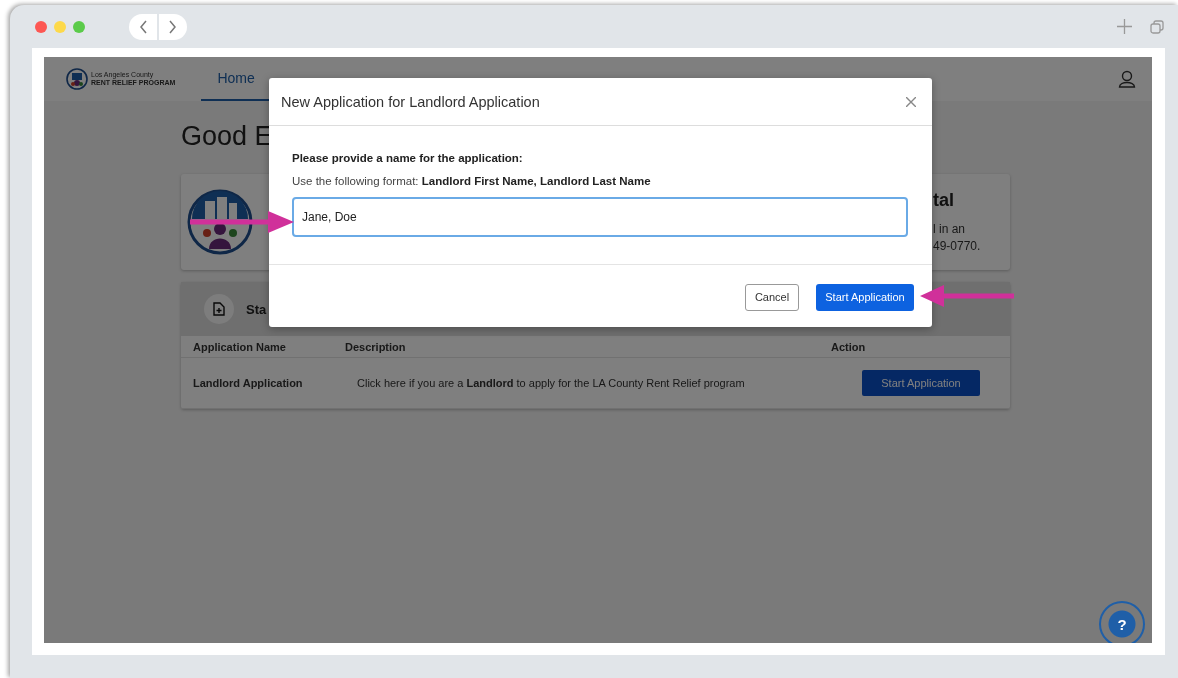 The width and height of the screenshot is (1178, 678). Describe the element at coordinates (408, 158) in the screenshot. I see `field-label: Please provide a name for the application:` at that location.